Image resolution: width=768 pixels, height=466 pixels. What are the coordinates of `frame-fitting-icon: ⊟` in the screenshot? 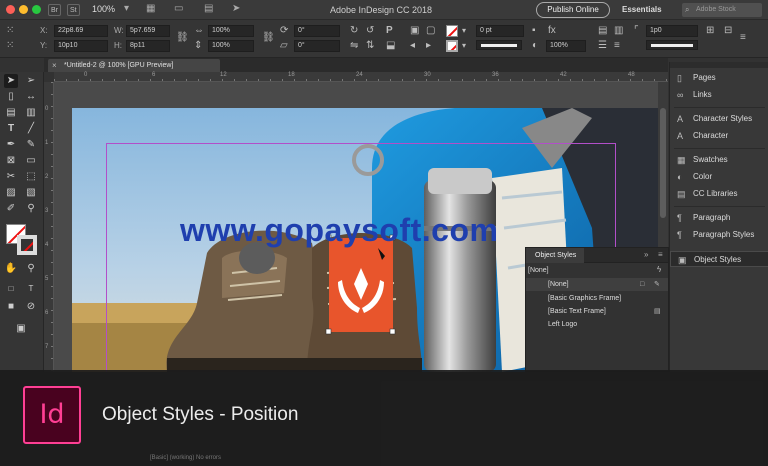 It's located at (728, 31).